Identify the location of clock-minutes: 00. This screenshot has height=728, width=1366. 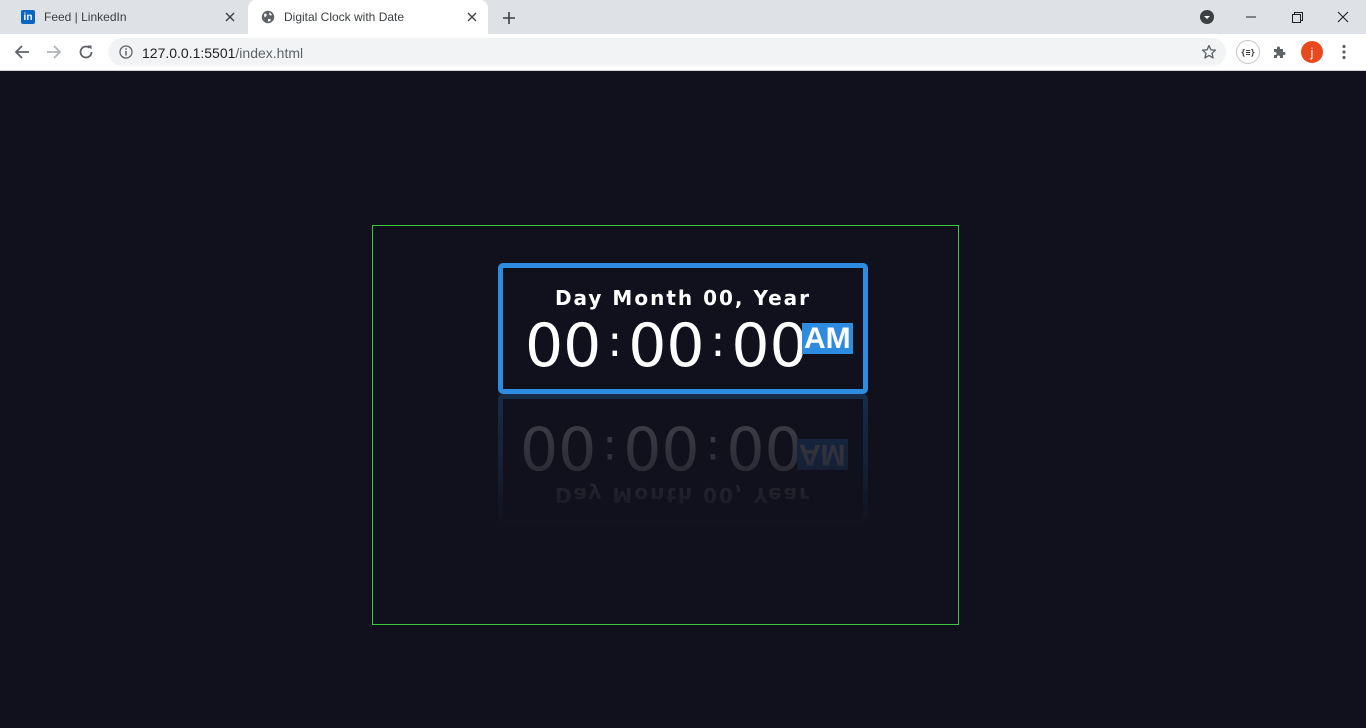
(666, 346).